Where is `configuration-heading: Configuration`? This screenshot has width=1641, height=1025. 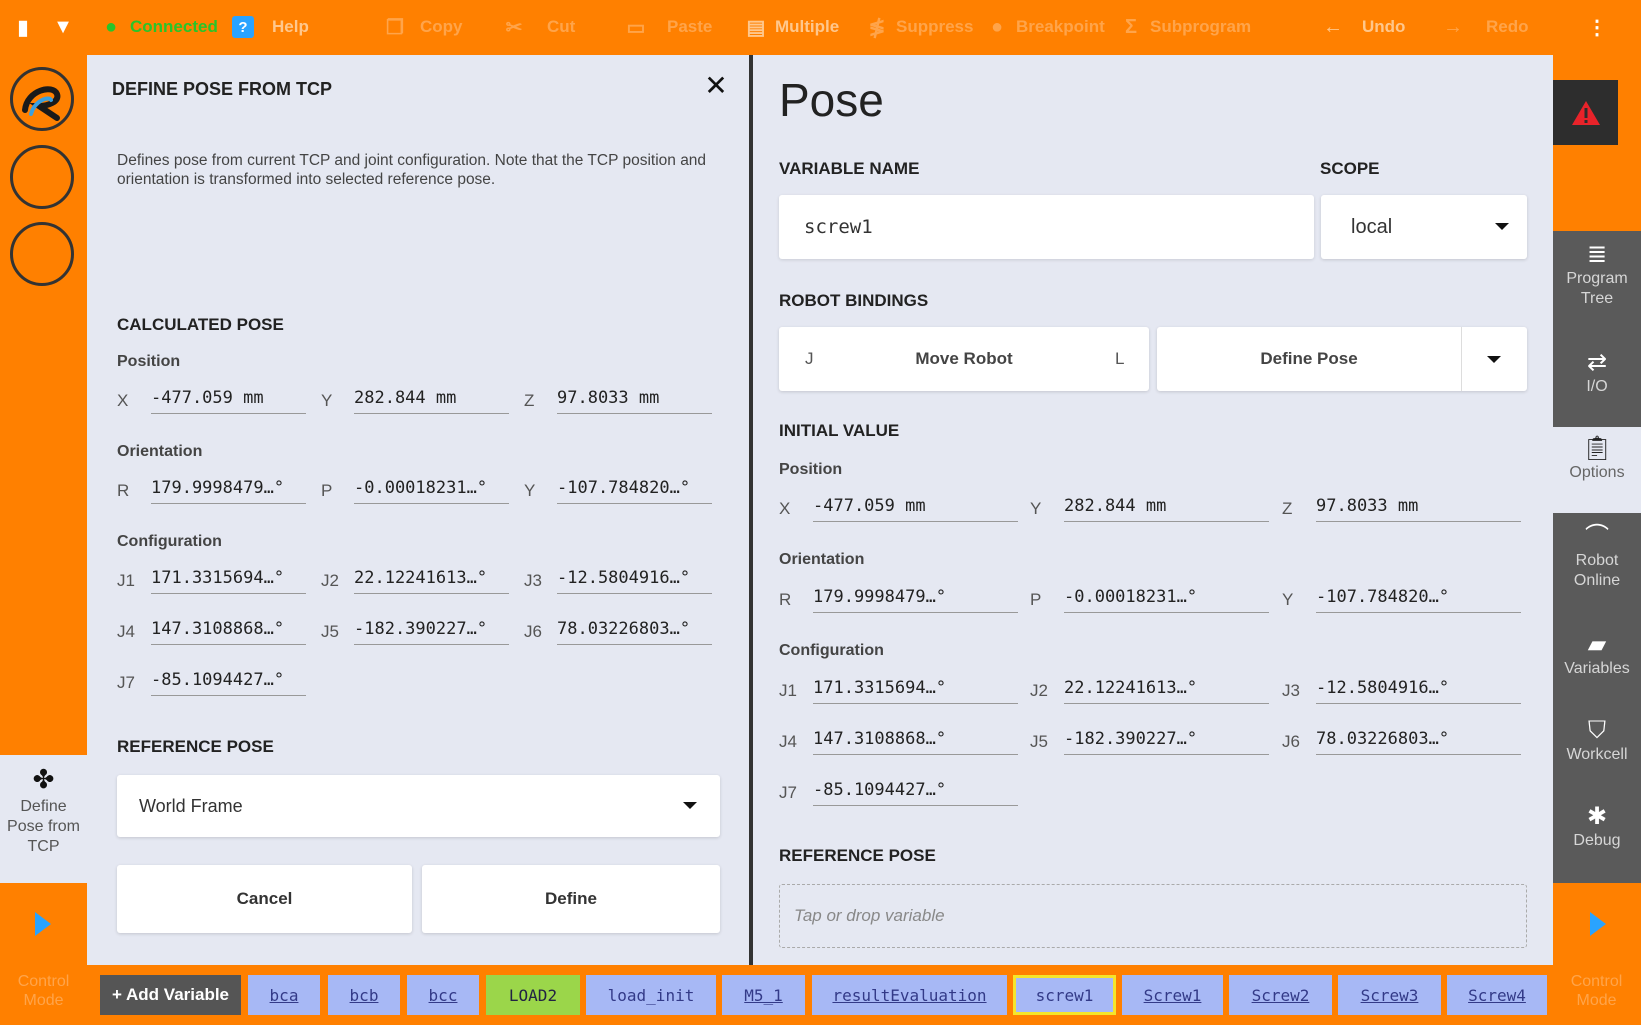 configuration-heading: Configuration is located at coordinates (831, 650).